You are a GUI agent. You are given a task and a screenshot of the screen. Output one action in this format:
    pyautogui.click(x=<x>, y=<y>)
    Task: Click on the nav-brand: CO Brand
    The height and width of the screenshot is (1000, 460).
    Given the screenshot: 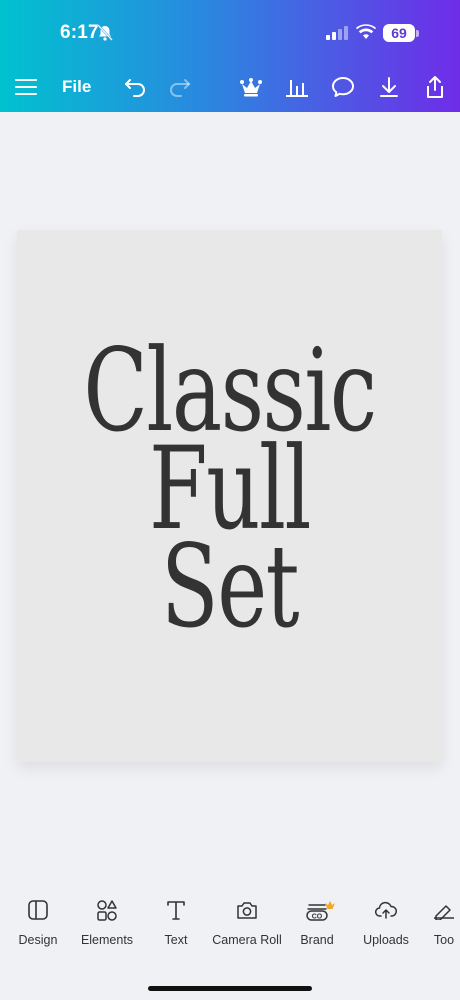 What is the action you would take?
    pyautogui.click(x=317, y=921)
    